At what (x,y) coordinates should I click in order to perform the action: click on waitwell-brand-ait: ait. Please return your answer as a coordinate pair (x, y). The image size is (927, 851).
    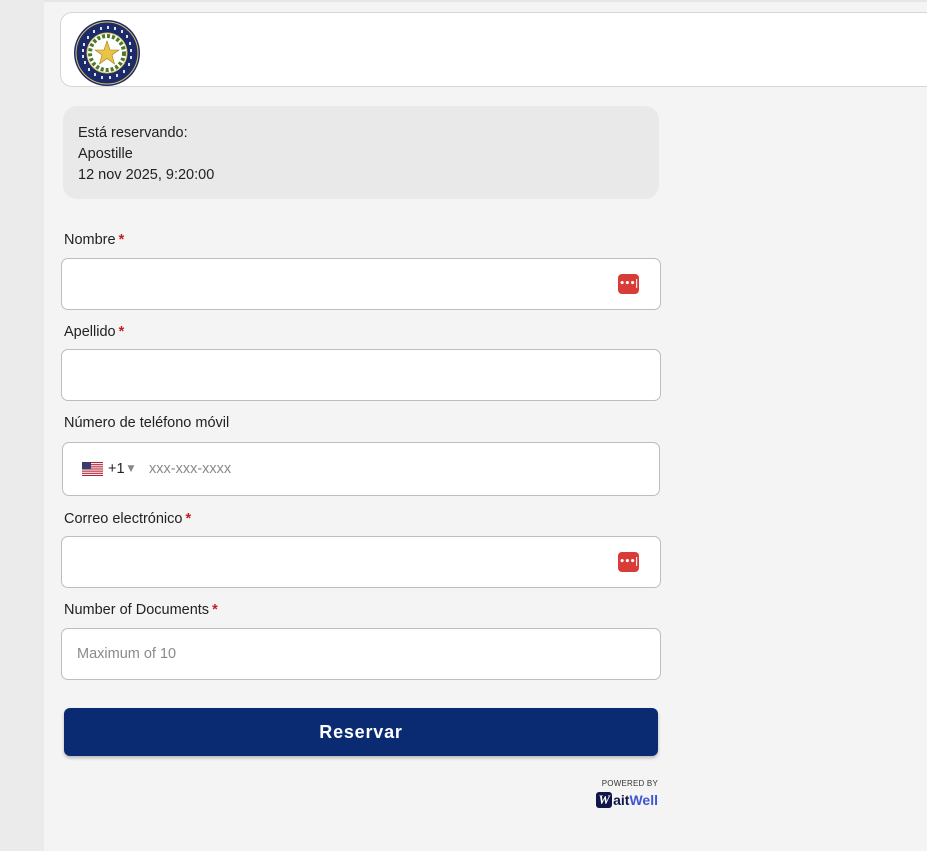
    Looking at the image, I should click on (621, 800).